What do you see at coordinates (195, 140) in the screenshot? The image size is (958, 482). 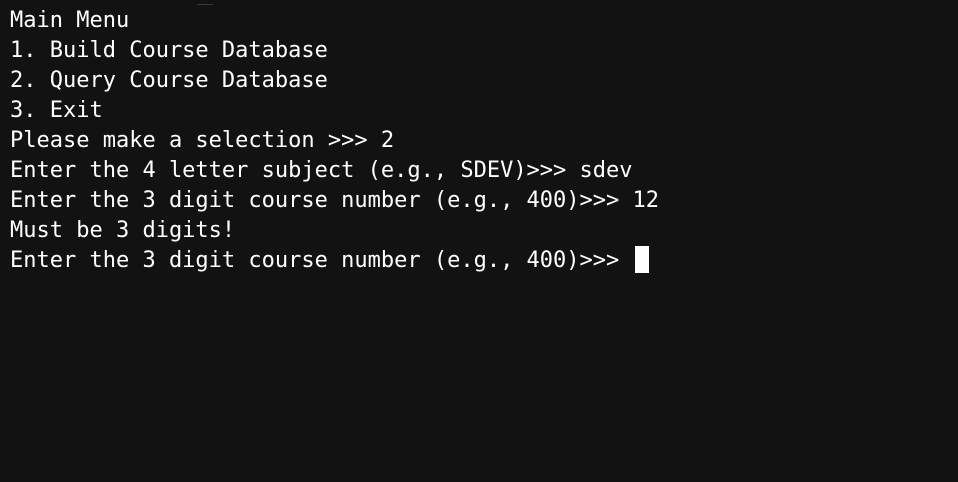 I see `prompt-text: Please make a selection >>>` at bounding box center [195, 140].